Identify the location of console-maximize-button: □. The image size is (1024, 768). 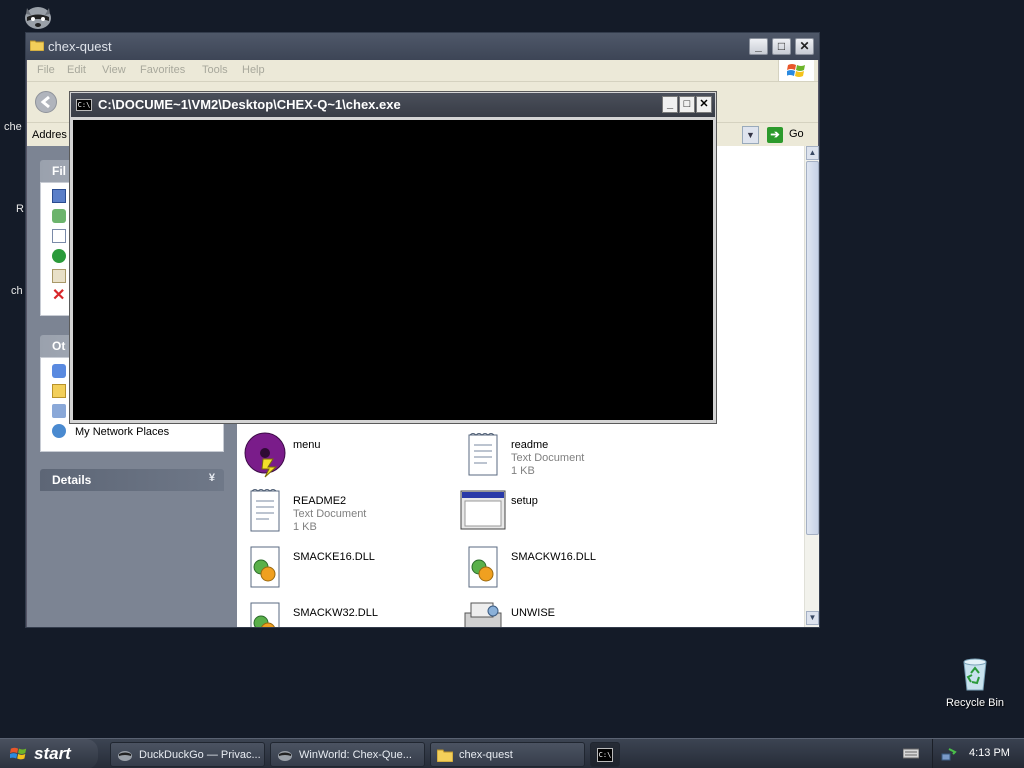
(687, 104).